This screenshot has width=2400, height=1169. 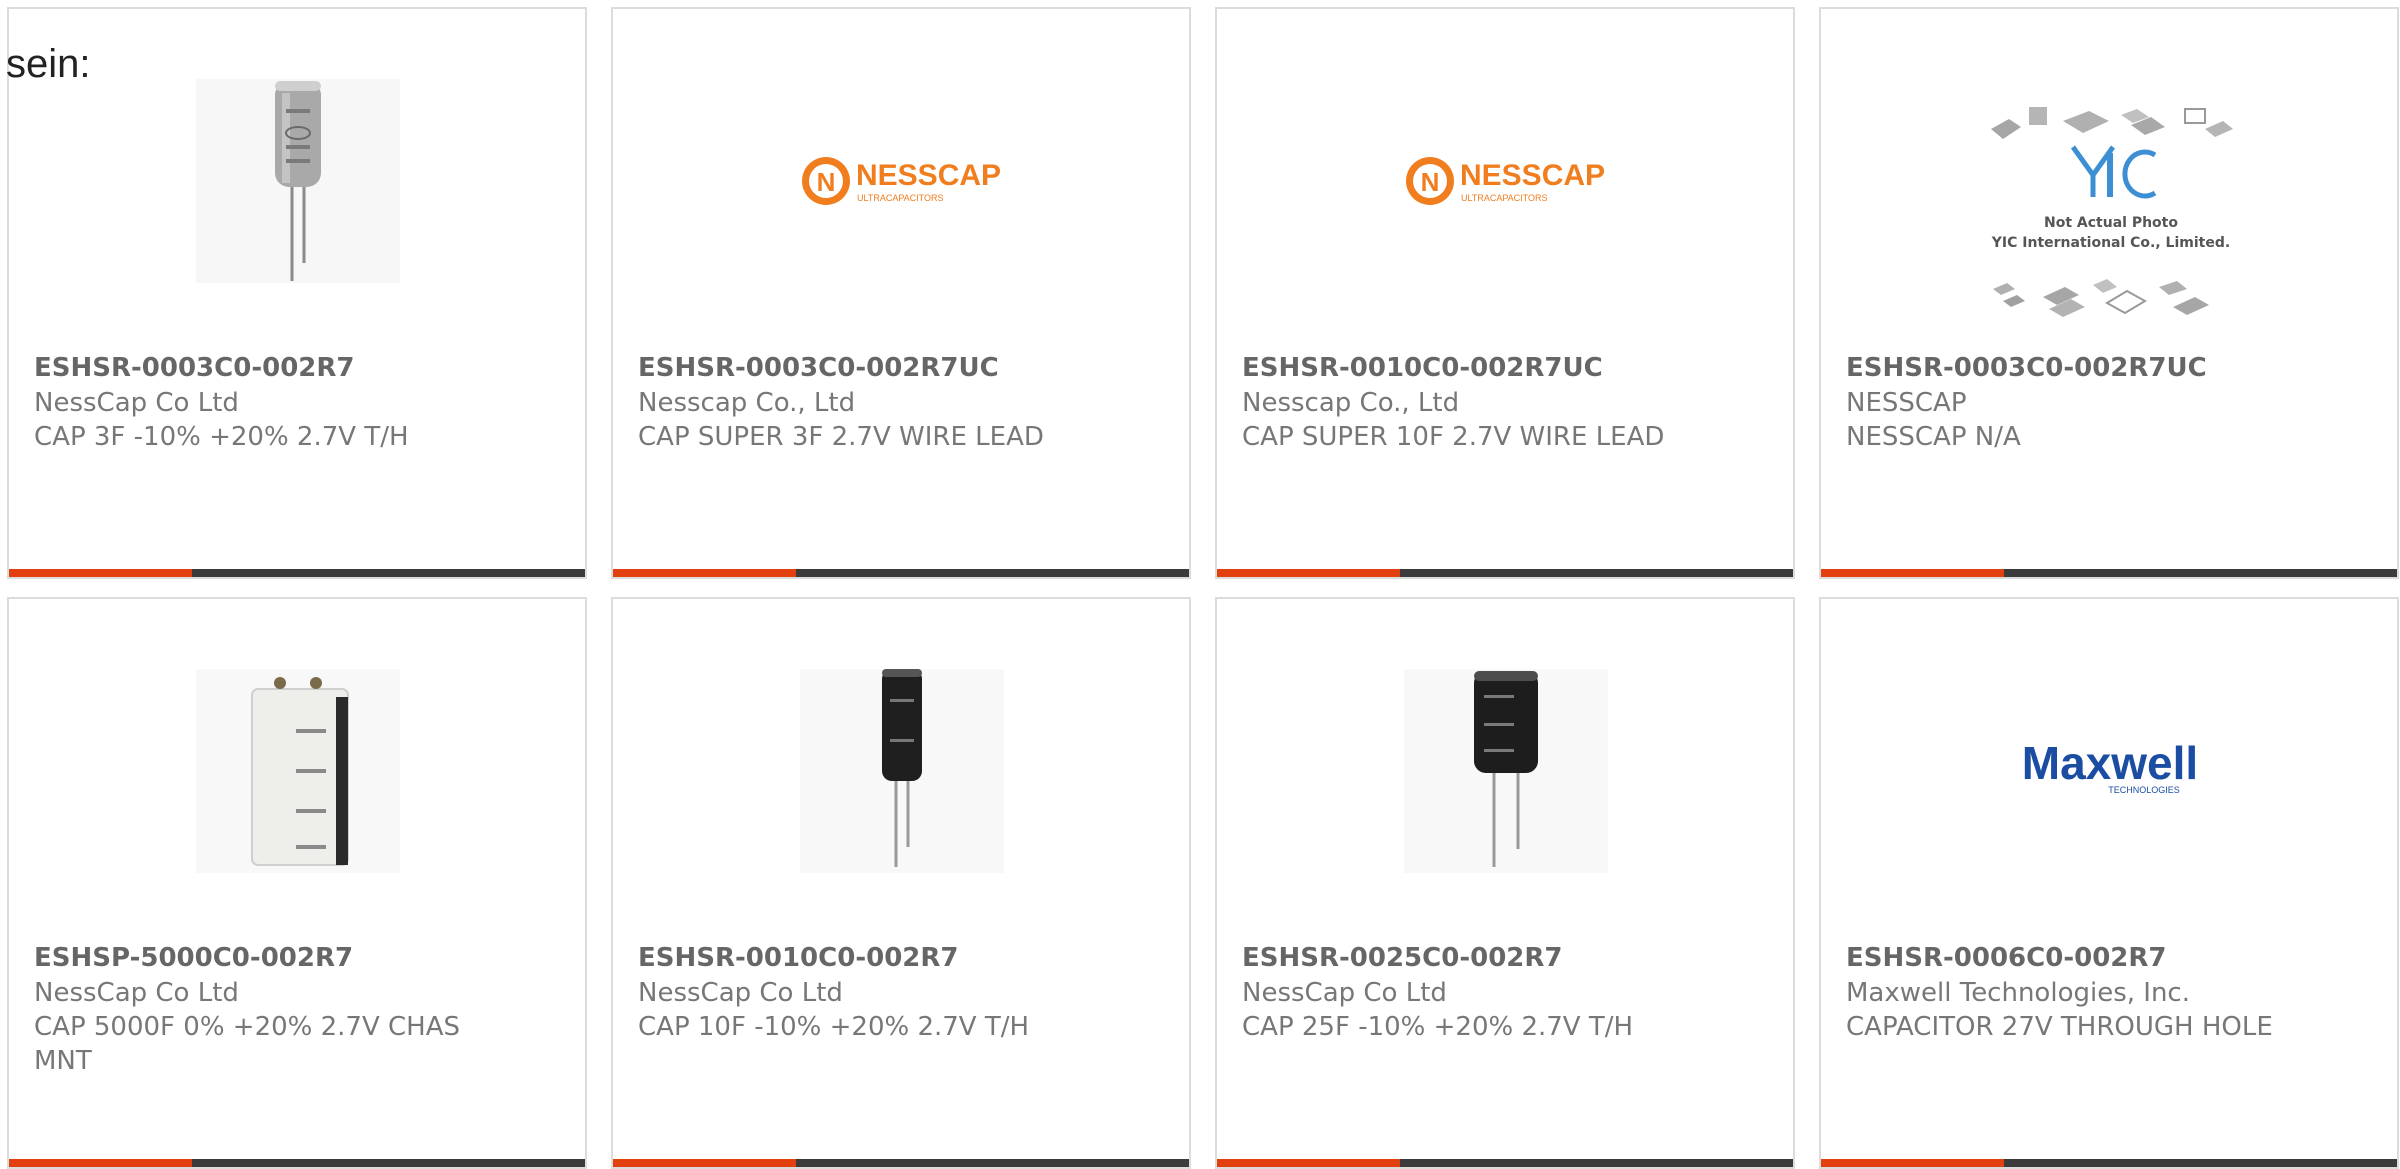 I want to click on part-number-link: ESHSR-0010C0-002R7UC, so click(x=1492, y=368).